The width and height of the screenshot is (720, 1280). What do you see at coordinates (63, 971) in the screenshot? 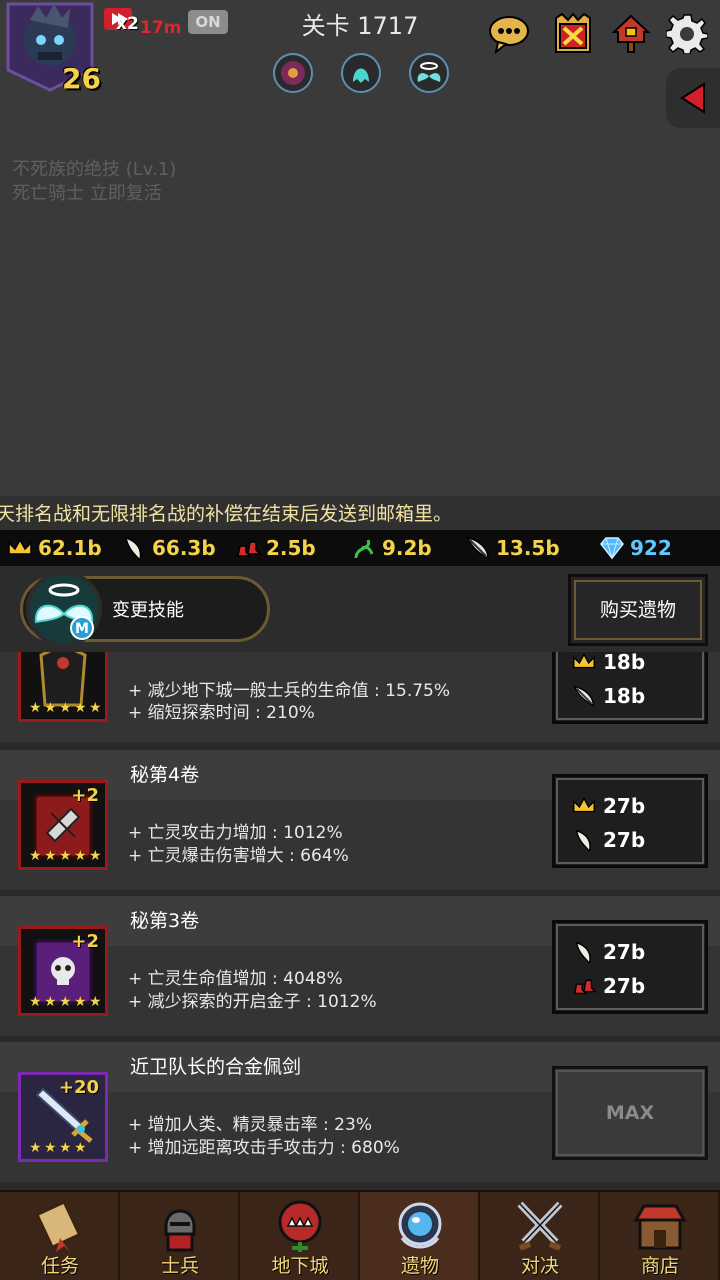
I see `purple-skull-tome-relic-icon: +2 ★ ★ ★ ★ ★` at bounding box center [63, 971].